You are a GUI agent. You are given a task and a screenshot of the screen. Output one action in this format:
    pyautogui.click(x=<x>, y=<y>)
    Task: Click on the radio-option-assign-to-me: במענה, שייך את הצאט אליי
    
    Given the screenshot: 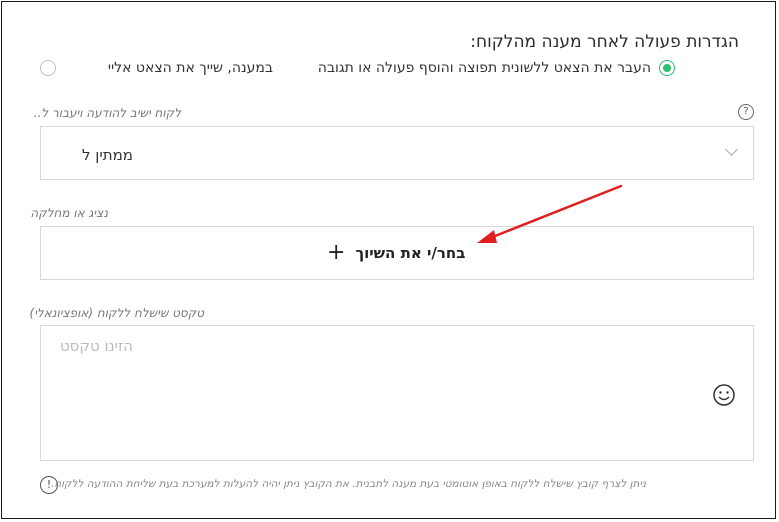 What is the action you would take?
    pyautogui.click(x=190, y=68)
    